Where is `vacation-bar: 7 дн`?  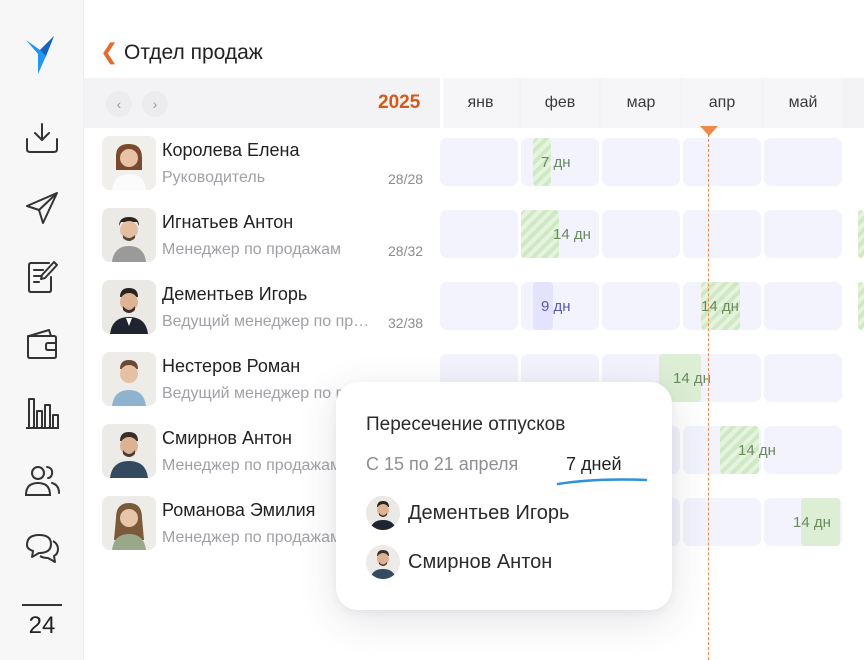
vacation-bar: 7 дн is located at coordinates (552, 162).